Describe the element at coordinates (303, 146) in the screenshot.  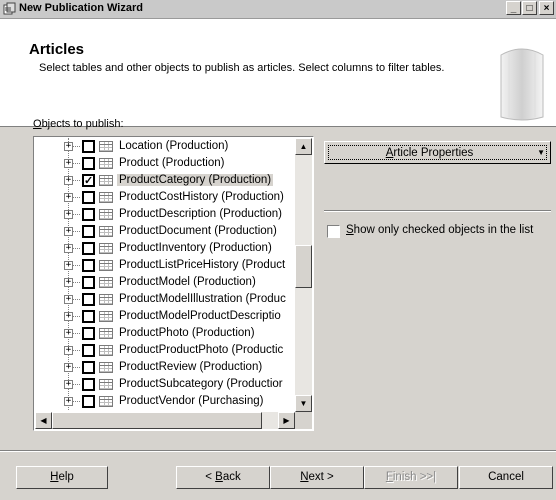
I see `scroll-up-arrow-icon: ▲` at that location.